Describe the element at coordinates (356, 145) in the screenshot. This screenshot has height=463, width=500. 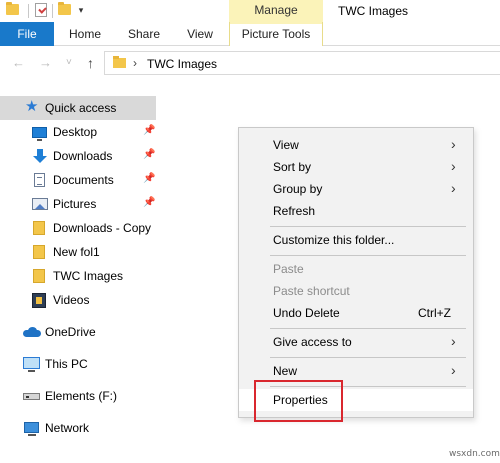
I see `menu-item-view: View ›` at that location.